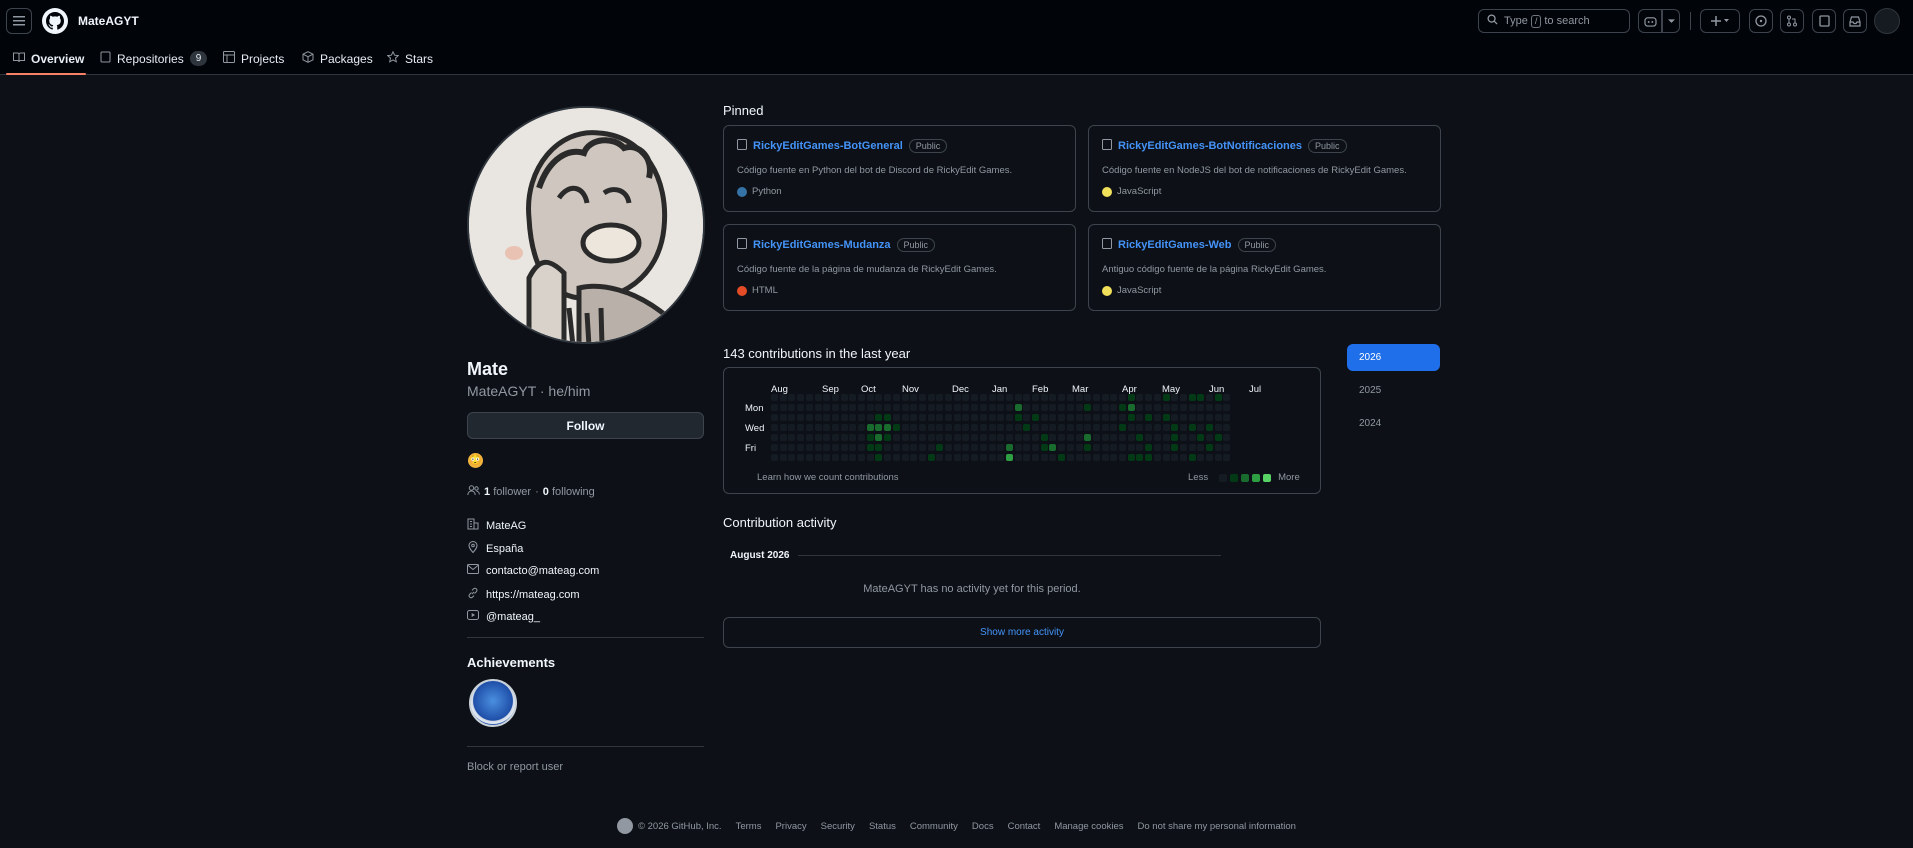 This screenshot has height=848, width=1913. What do you see at coordinates (493, 703) in the screenshot?
I see `achievement-badge-icon` at bounding box center [493, 703].